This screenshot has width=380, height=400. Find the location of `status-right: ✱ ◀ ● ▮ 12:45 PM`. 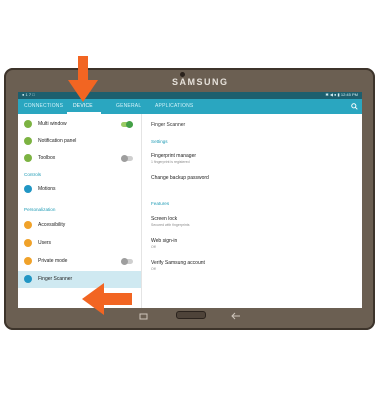

status-right: ✱ ◀ ● ▮ 12:45 PM is located at coordinates (341, 94).